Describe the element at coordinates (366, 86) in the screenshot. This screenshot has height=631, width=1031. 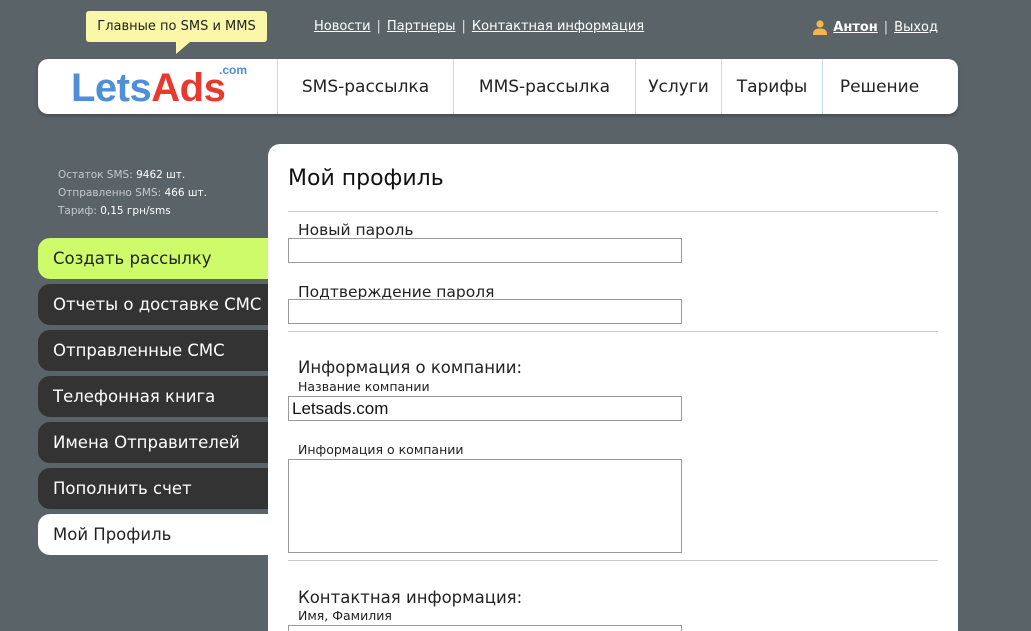
I see `nav-sms: SMS-рассылка` at that location.